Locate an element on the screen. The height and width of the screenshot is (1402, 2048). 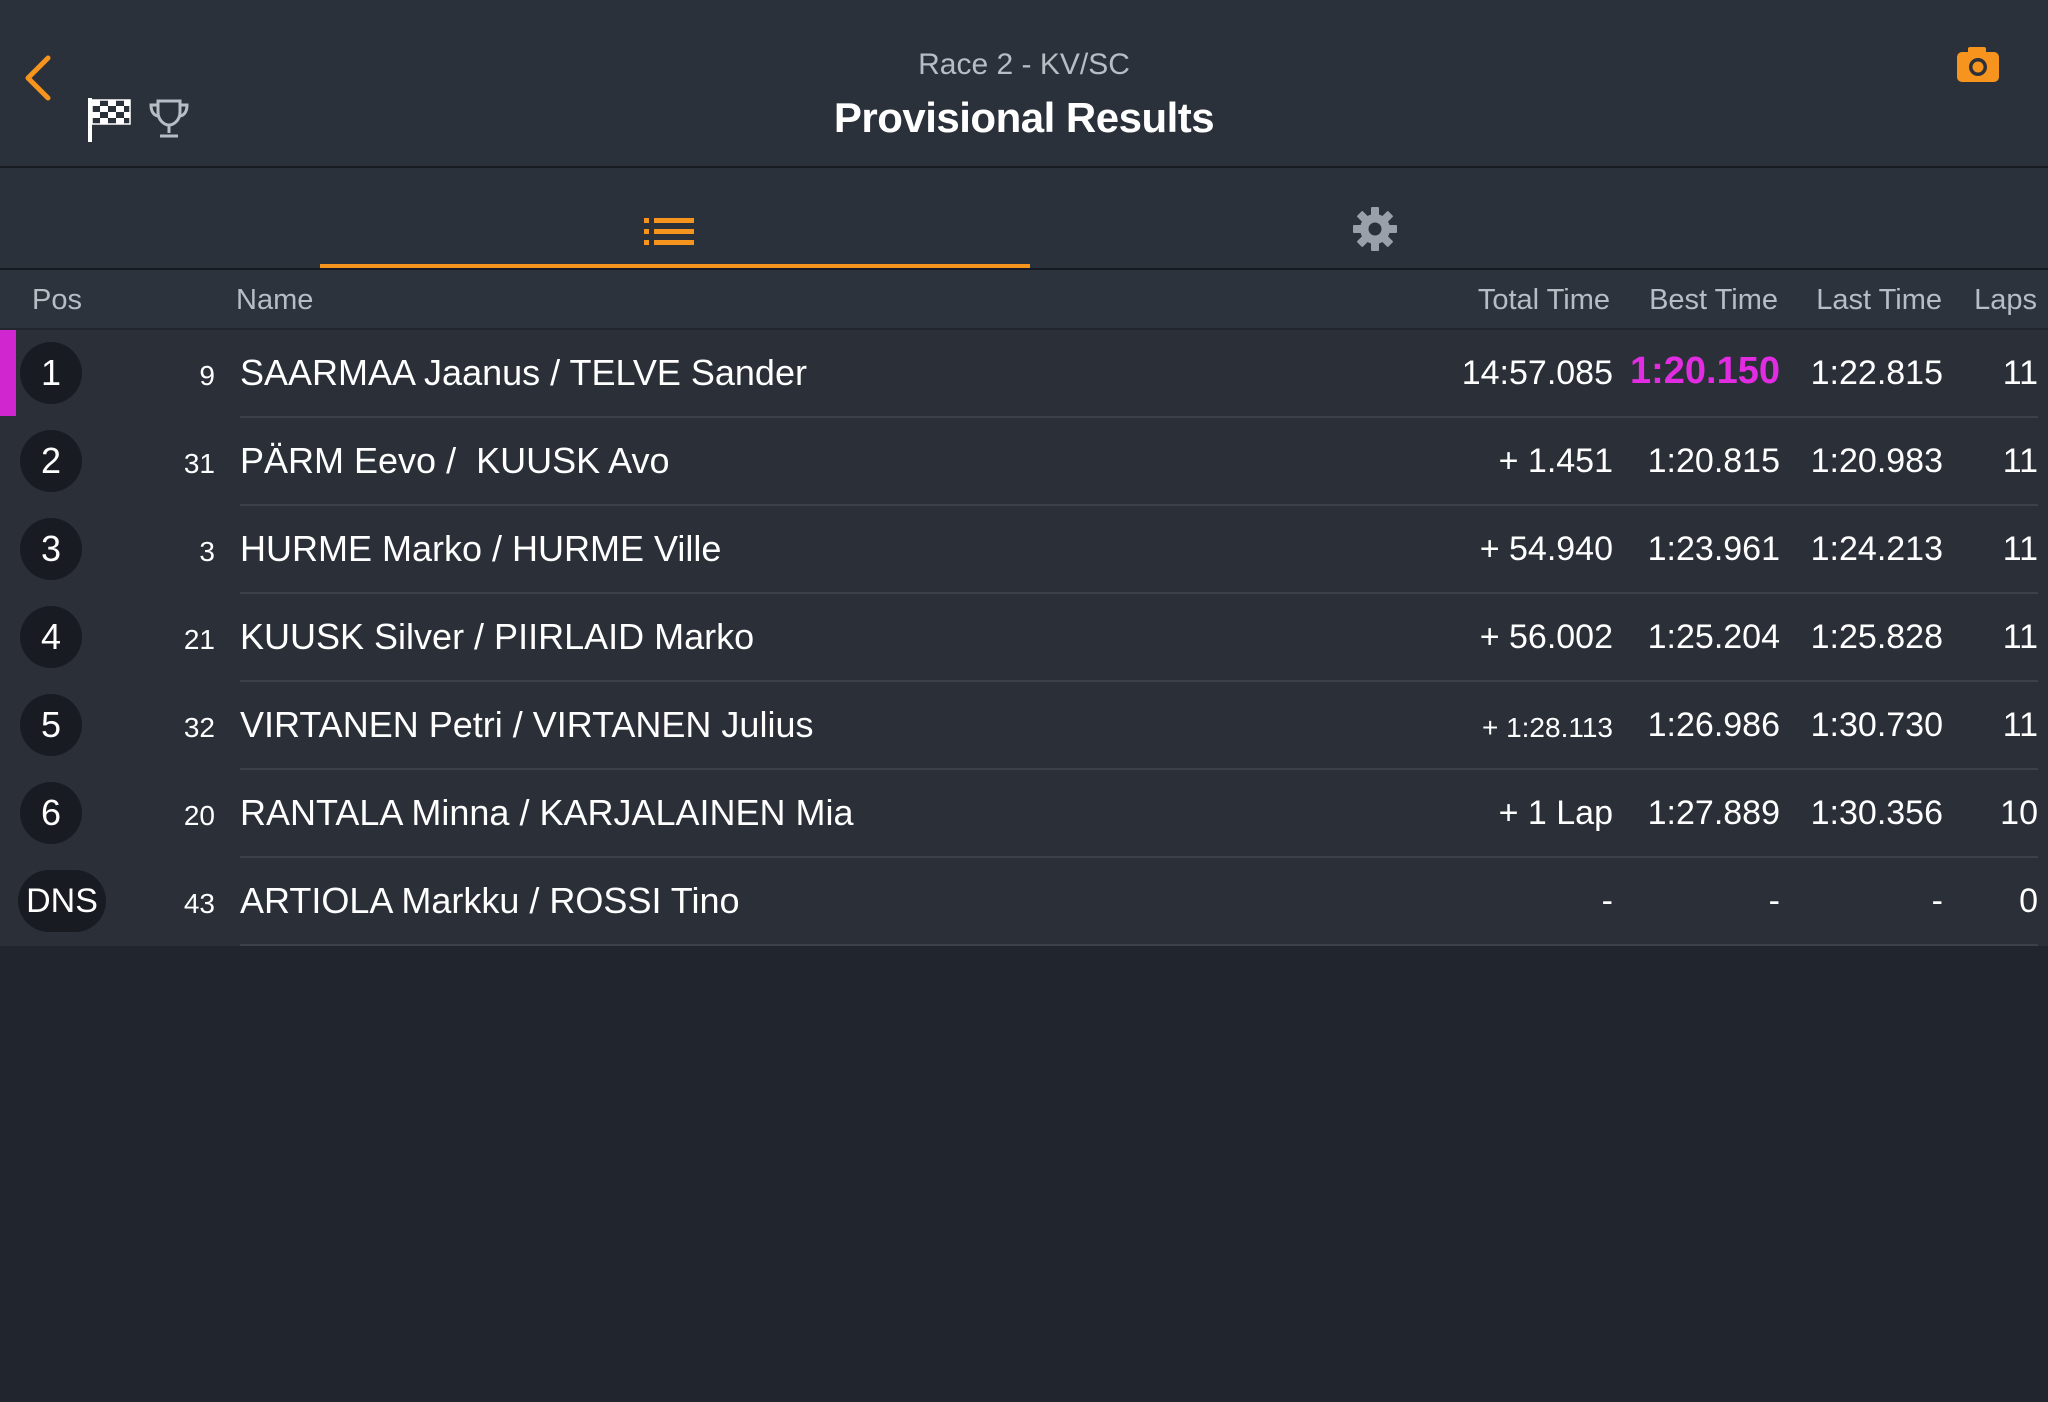
active-tab-indicator is located at coordinates (675, 266).